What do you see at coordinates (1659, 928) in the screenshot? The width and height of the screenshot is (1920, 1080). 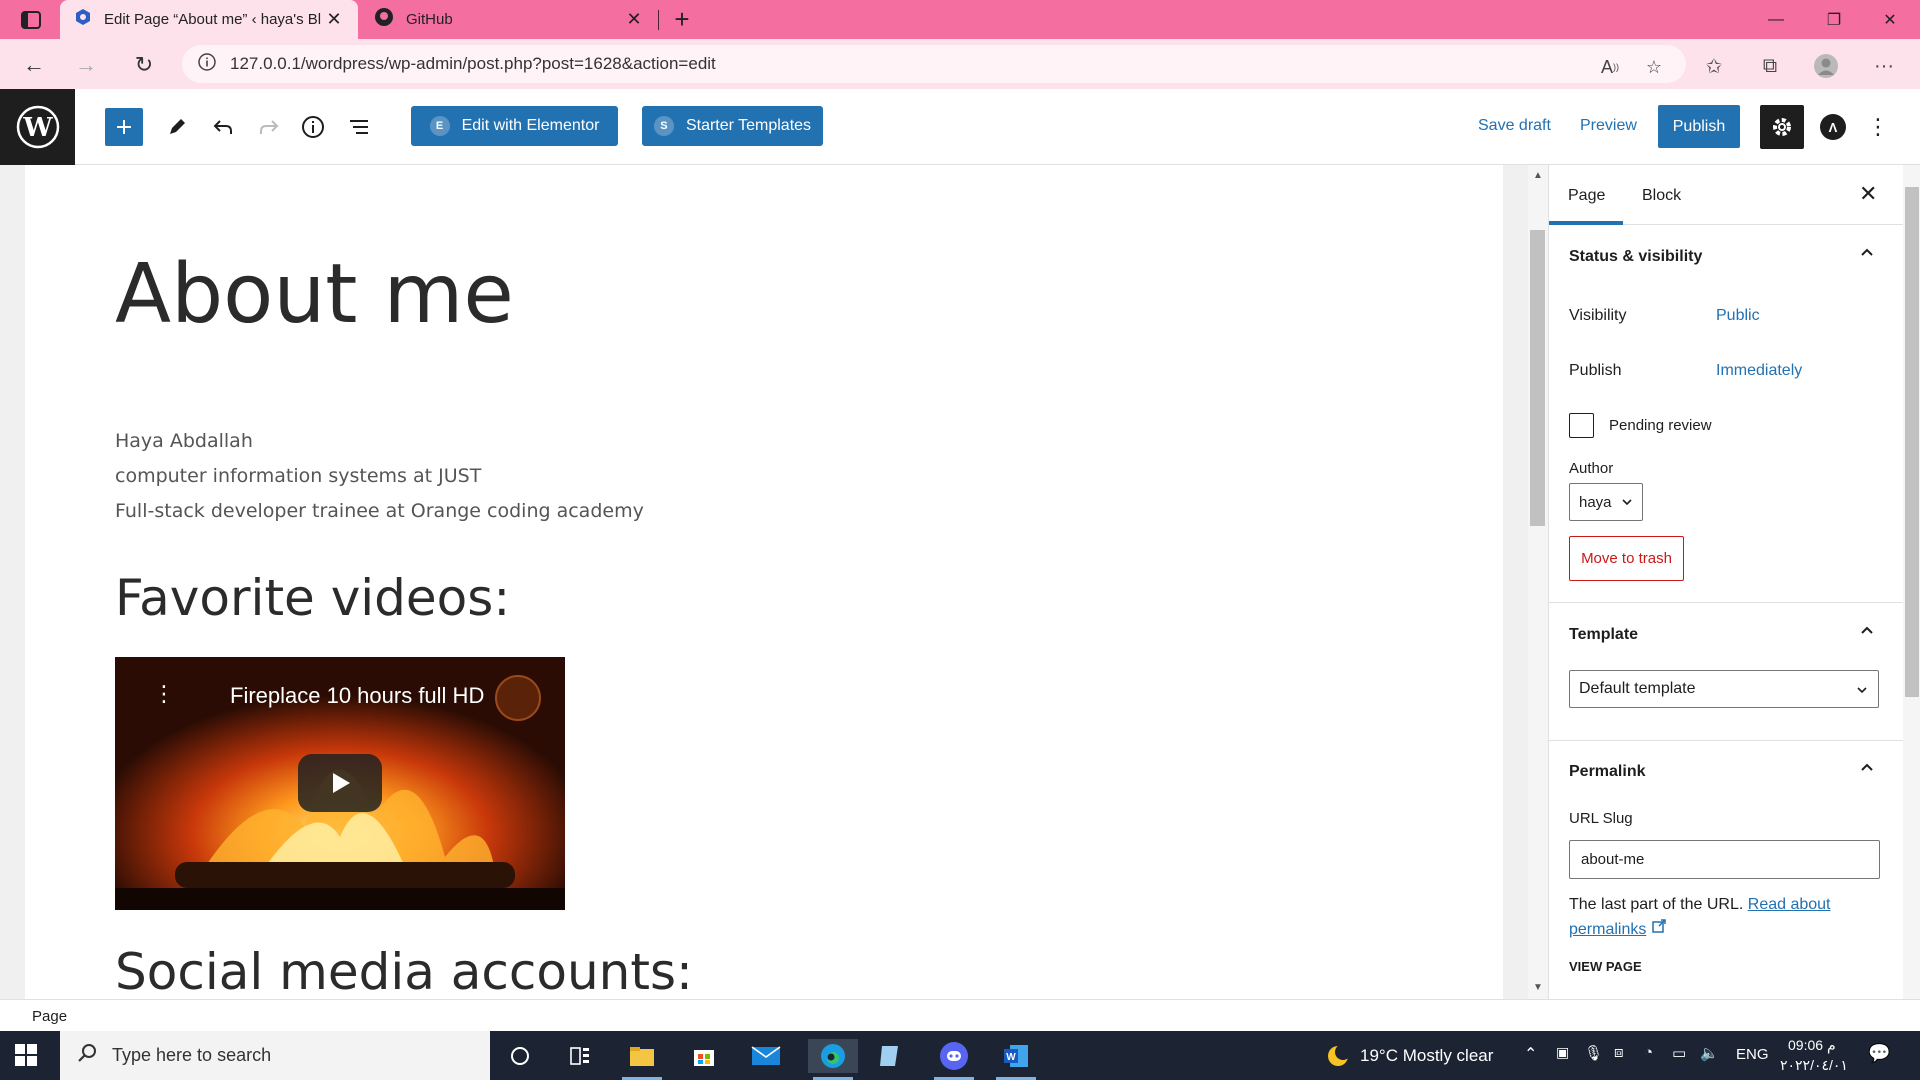 I see `external-link-icon` at bounding box center [1659, 928].